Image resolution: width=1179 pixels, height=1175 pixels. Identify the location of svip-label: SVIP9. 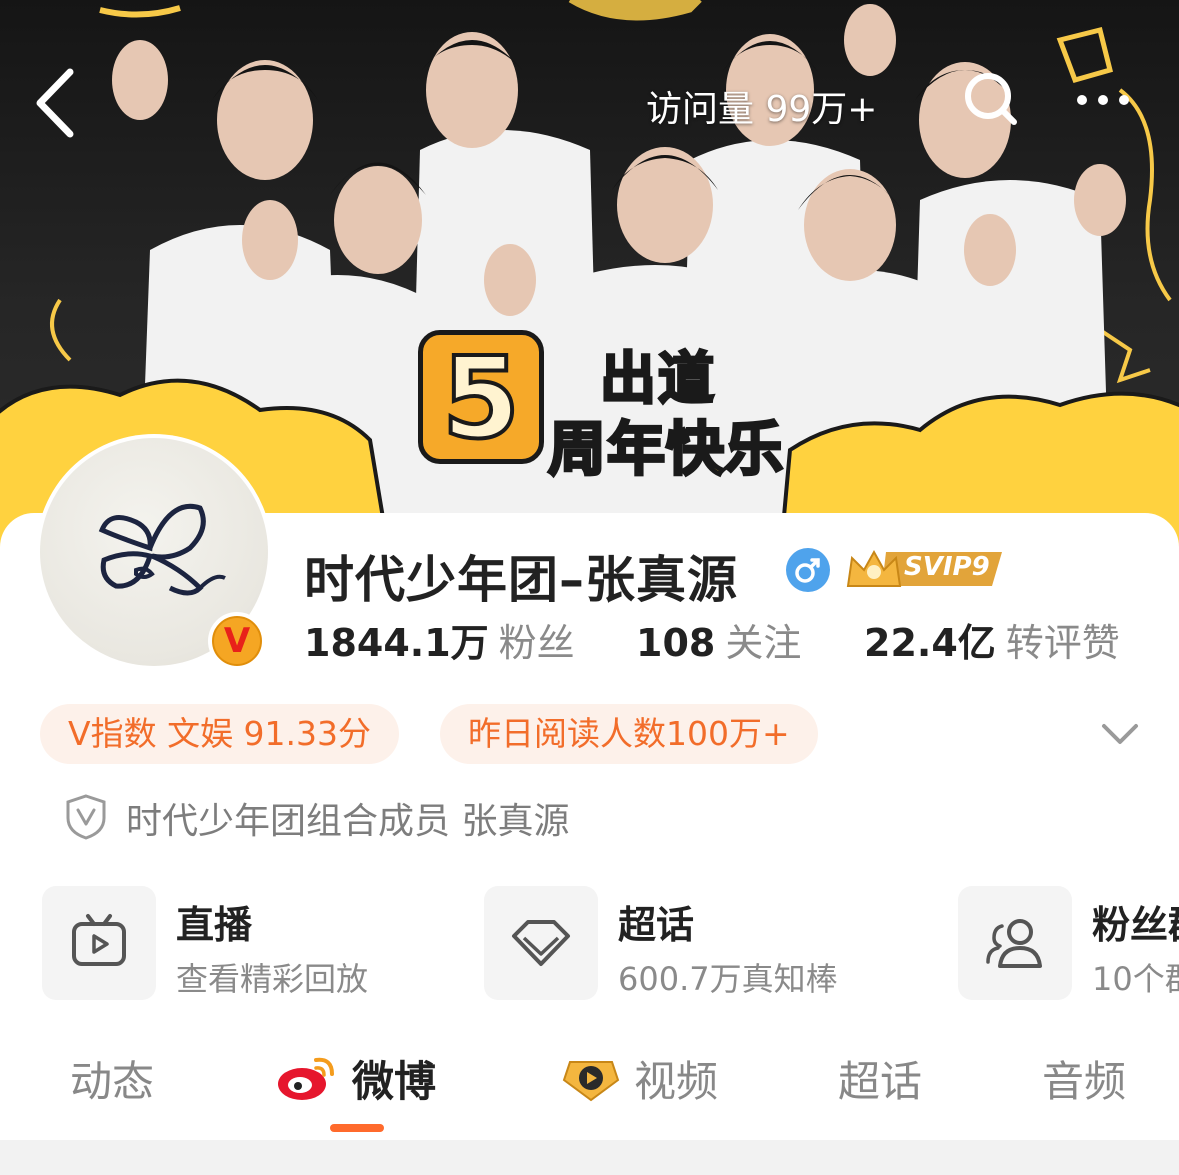
(947, 567).